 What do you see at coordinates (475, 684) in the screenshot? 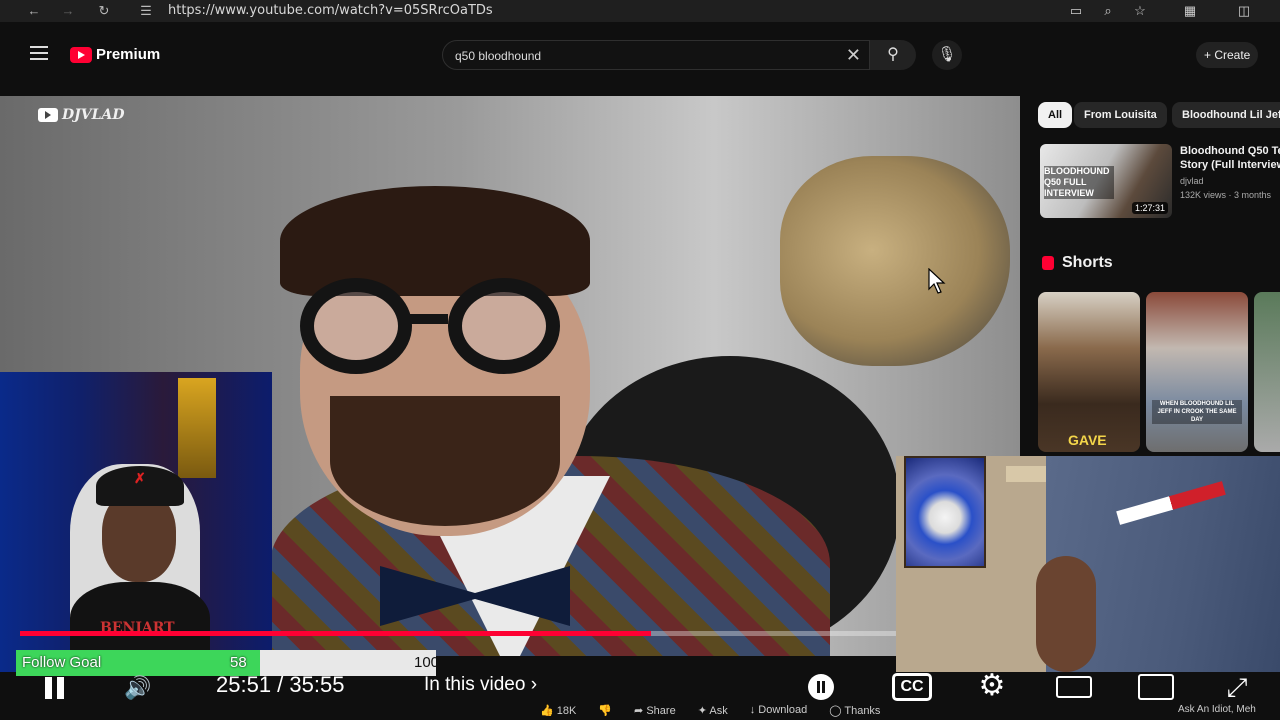
I see `chapters-label: In this video` at bounding box center [475, 684].